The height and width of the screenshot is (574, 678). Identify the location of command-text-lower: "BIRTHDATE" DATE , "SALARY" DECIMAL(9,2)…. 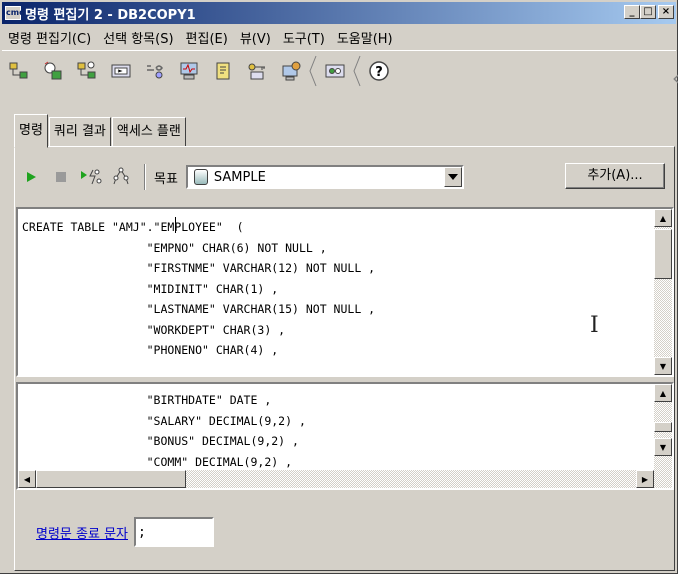
(226, 431).